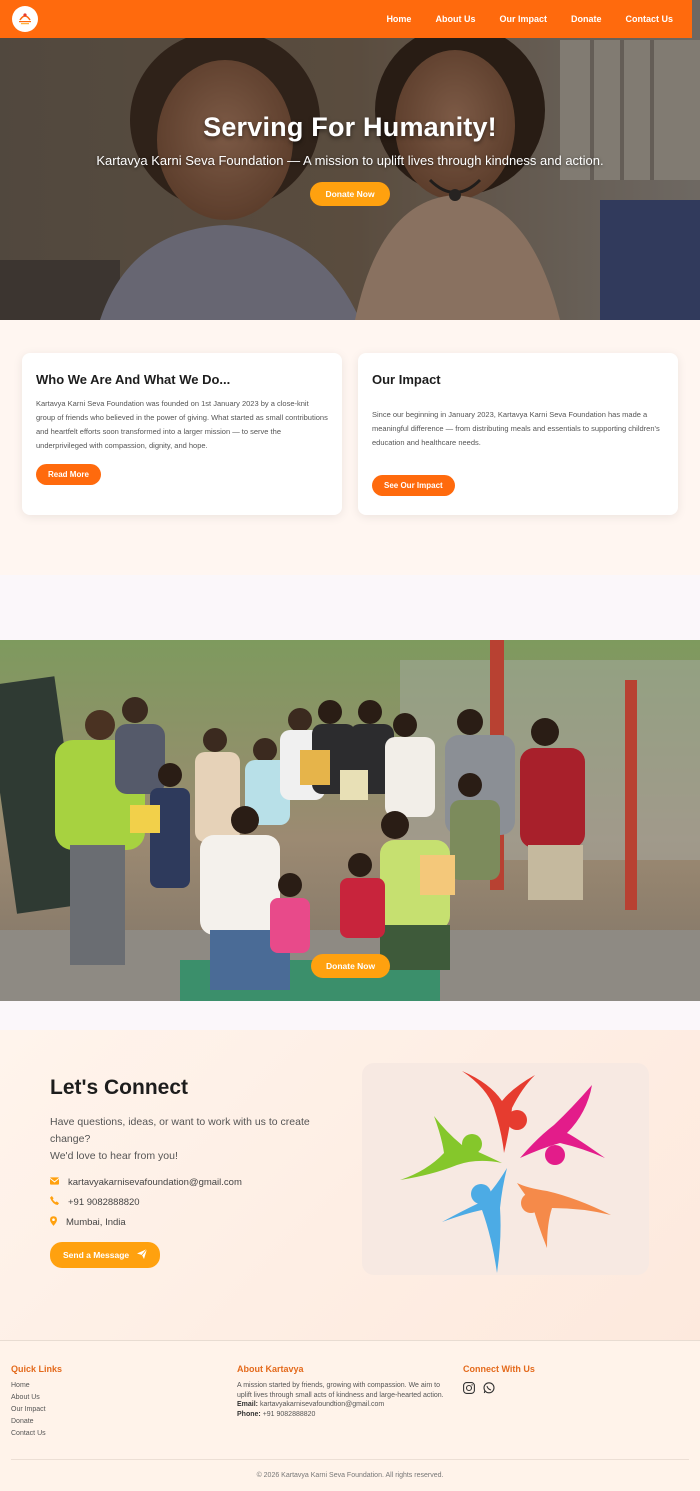 The image size is (700, 1491). What do you see at coordinates (505, 1169) in the screenshot?
I see `unity-illustration` at bounding box center [505, 1169].